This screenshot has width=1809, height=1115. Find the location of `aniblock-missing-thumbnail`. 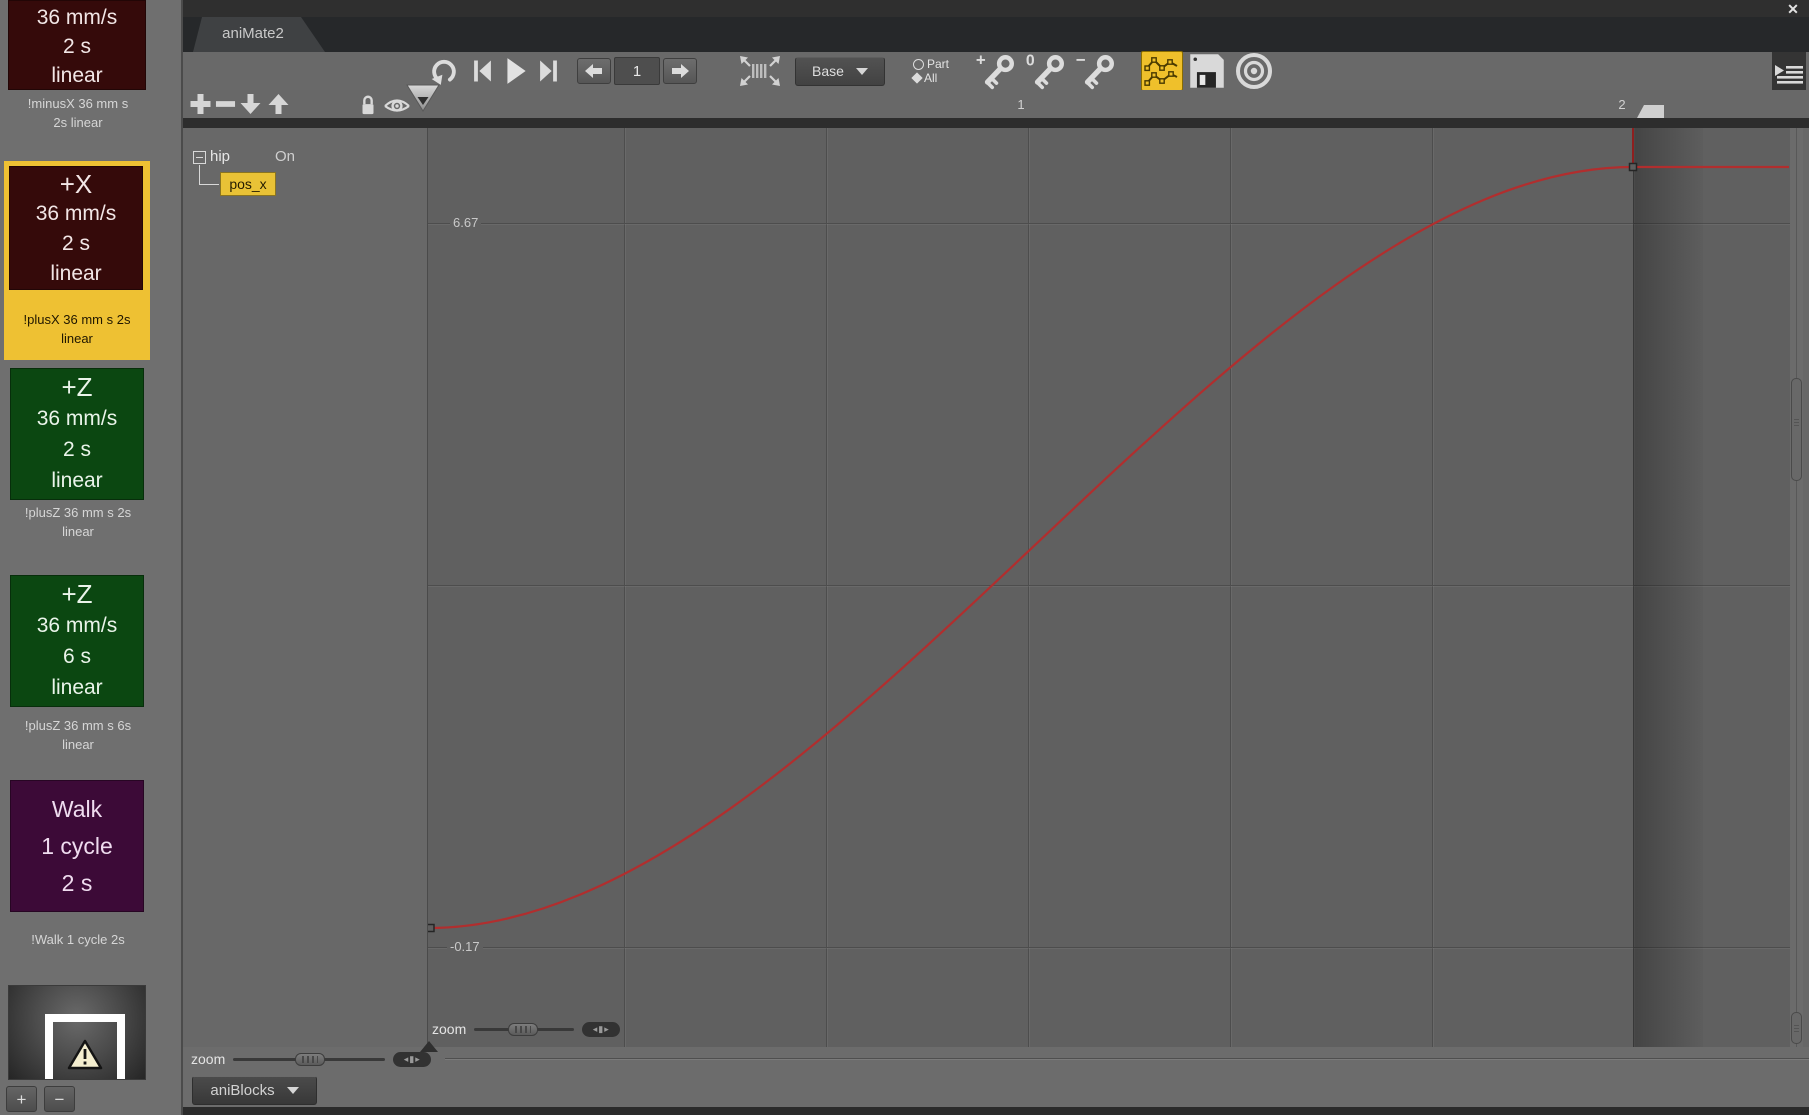

aniblock-missing-thumbnail is located at coordinates (77, 1032).